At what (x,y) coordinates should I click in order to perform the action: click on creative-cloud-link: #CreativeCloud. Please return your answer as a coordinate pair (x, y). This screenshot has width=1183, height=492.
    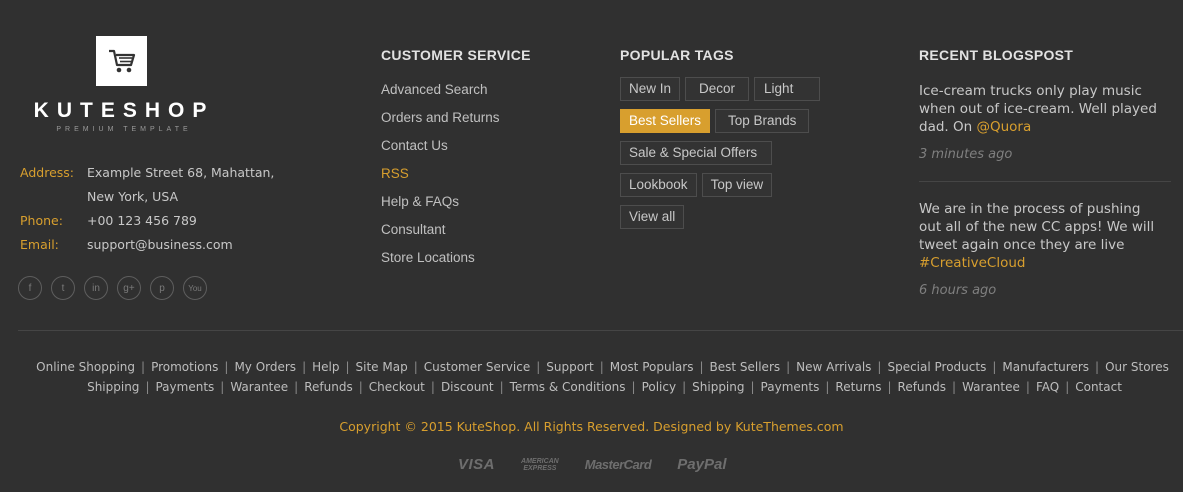
    Looking at the image, I should click on (1045, 263).